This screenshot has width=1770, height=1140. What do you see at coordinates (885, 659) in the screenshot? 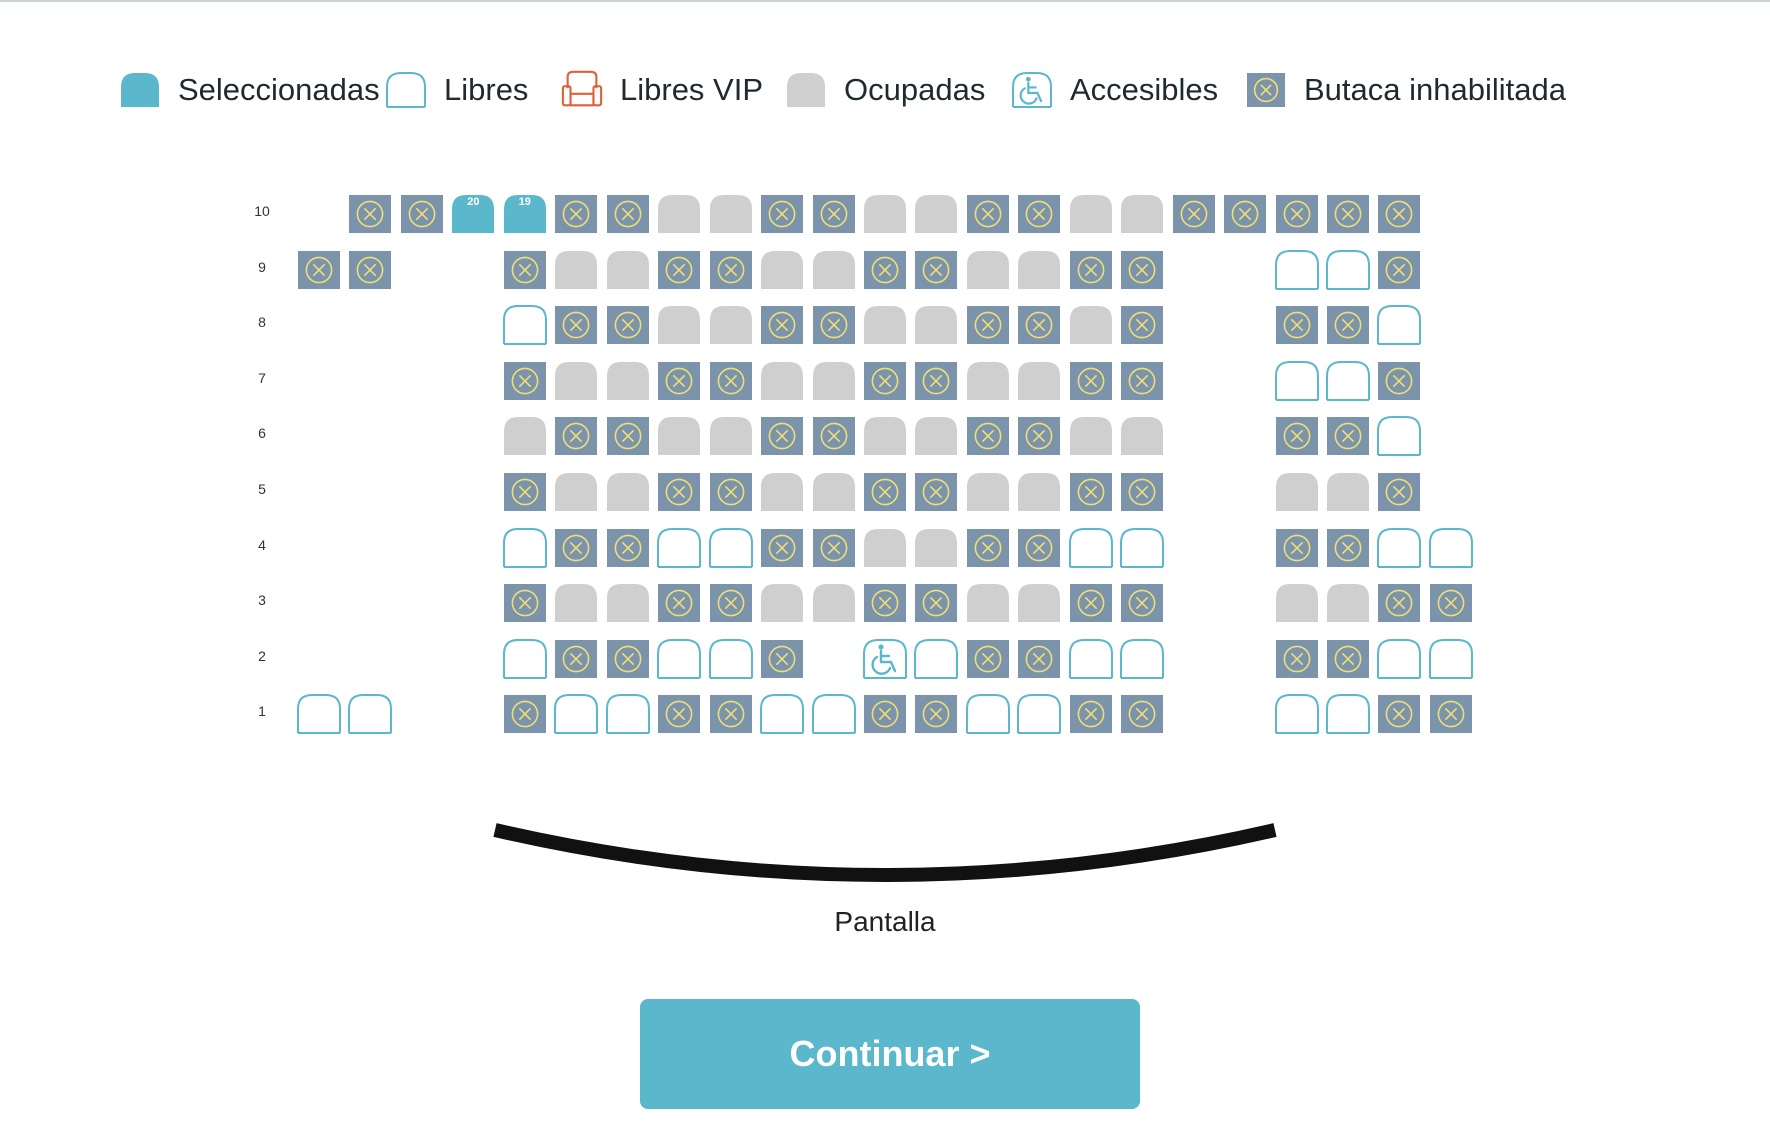
I see `seat-accessible` at bounding box center [885, 659].